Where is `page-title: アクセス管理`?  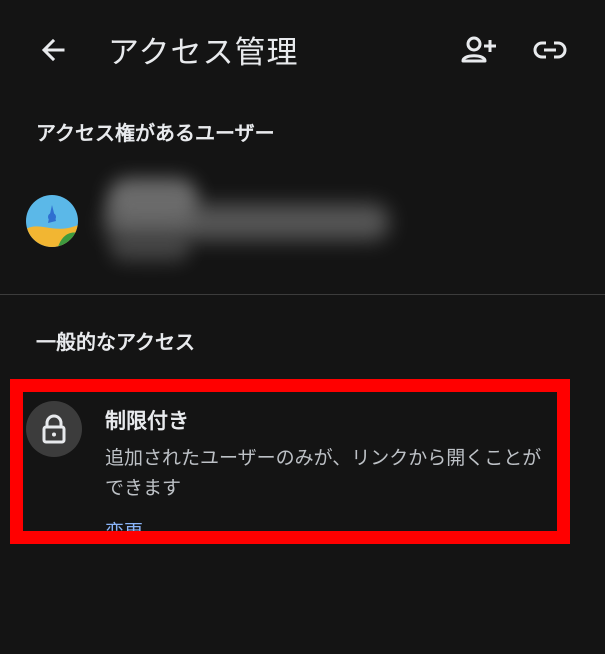 page-title: アクセス管理 is located at coordinates (203, 53).